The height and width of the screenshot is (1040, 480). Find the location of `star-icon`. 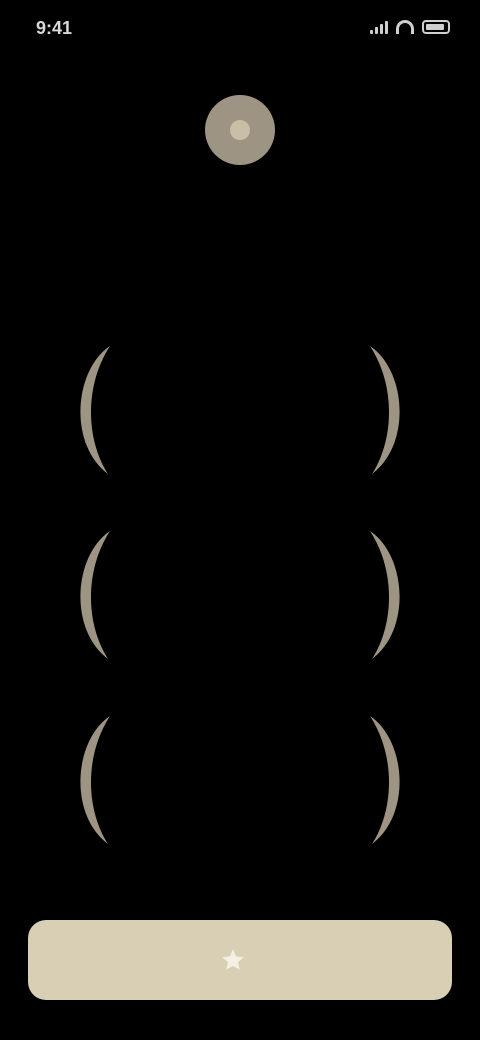

star-icon is located at coordinates (233, 960).